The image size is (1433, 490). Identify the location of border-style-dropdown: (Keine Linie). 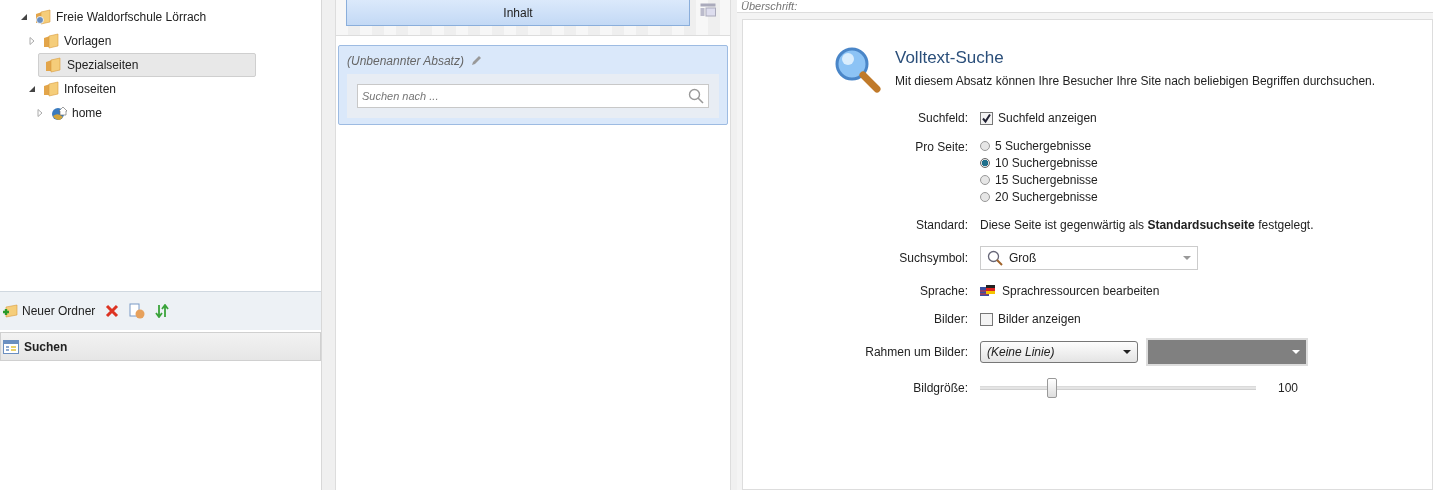
(1059, 352).